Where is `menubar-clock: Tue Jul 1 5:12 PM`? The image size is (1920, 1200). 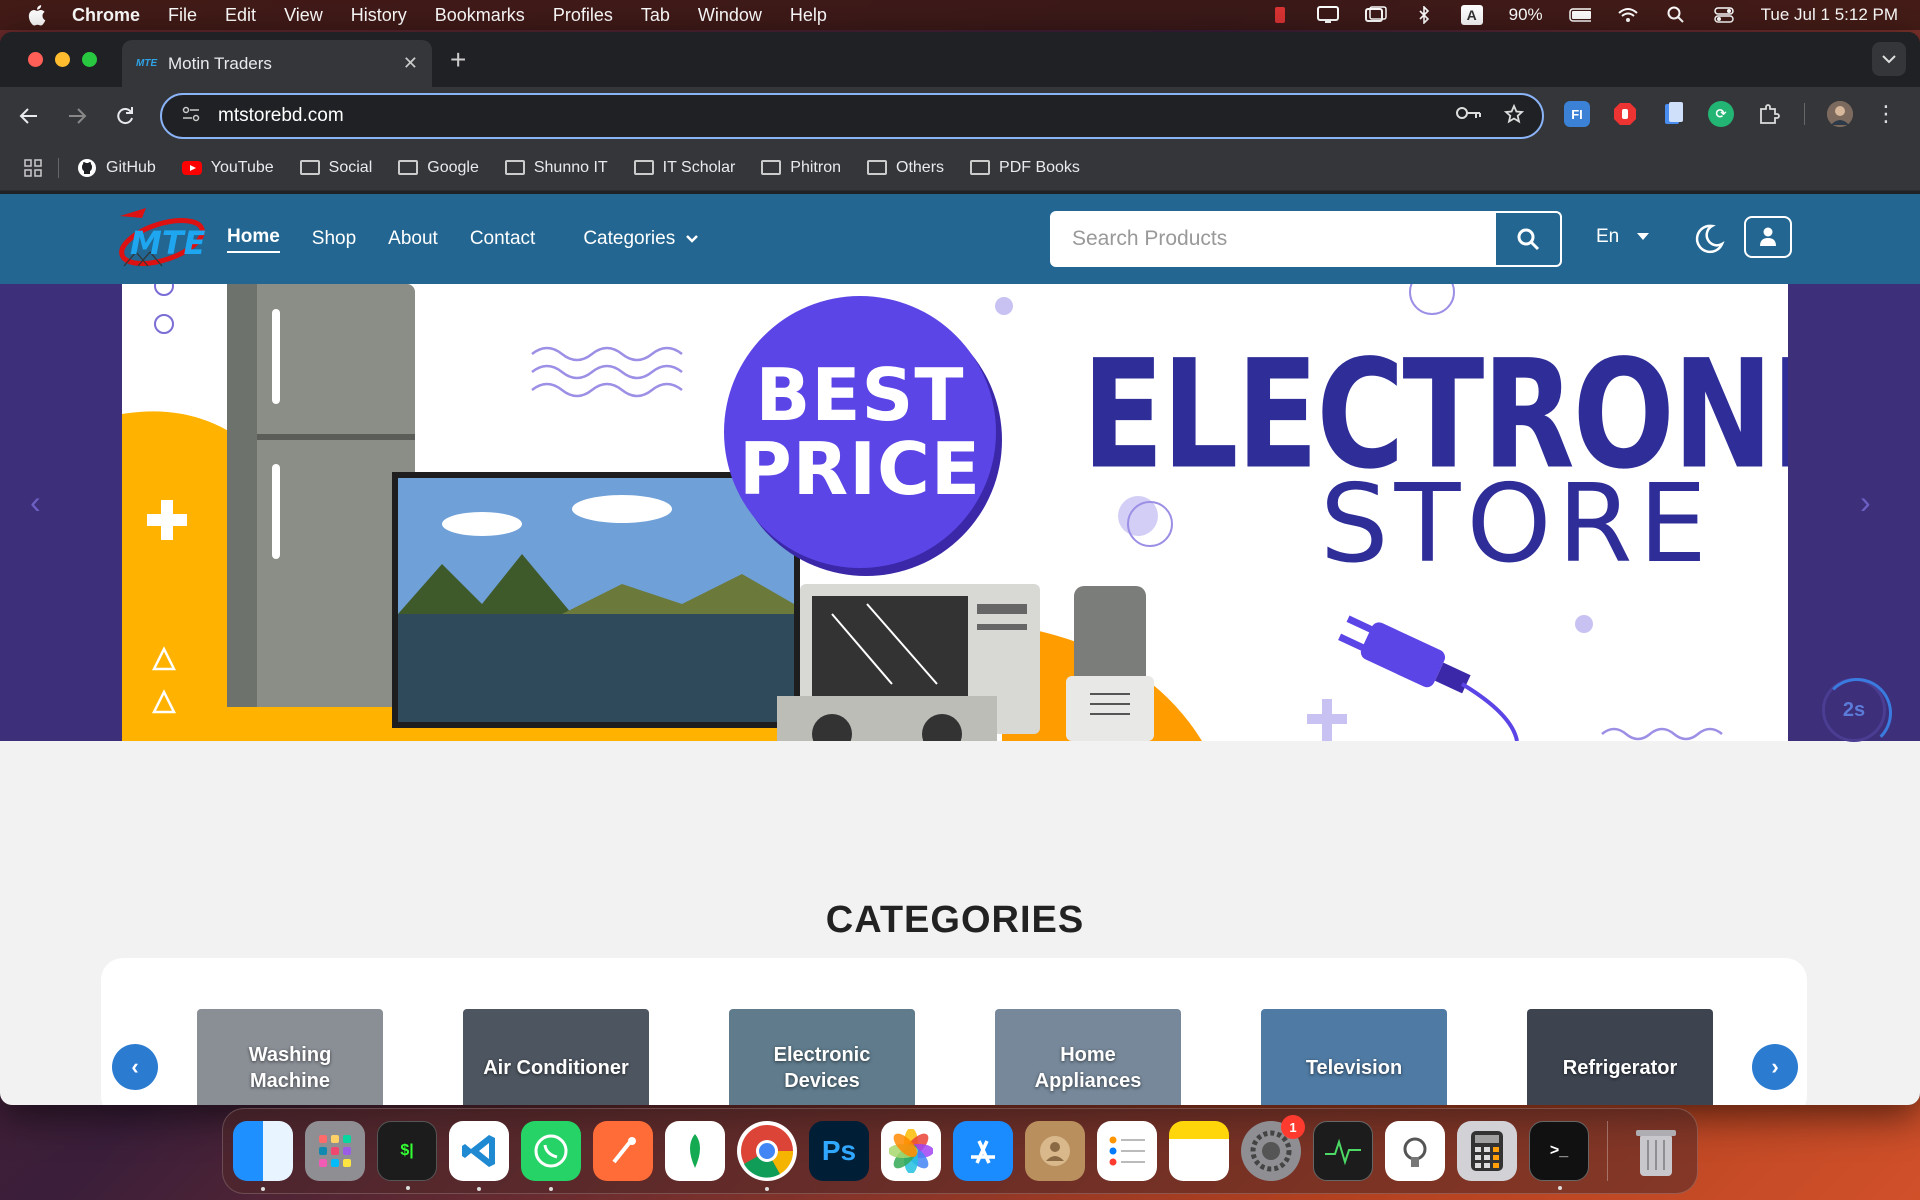
menubar-clock: Tue Jul 1 5:12 PM is located at coordinates (1829, 15).